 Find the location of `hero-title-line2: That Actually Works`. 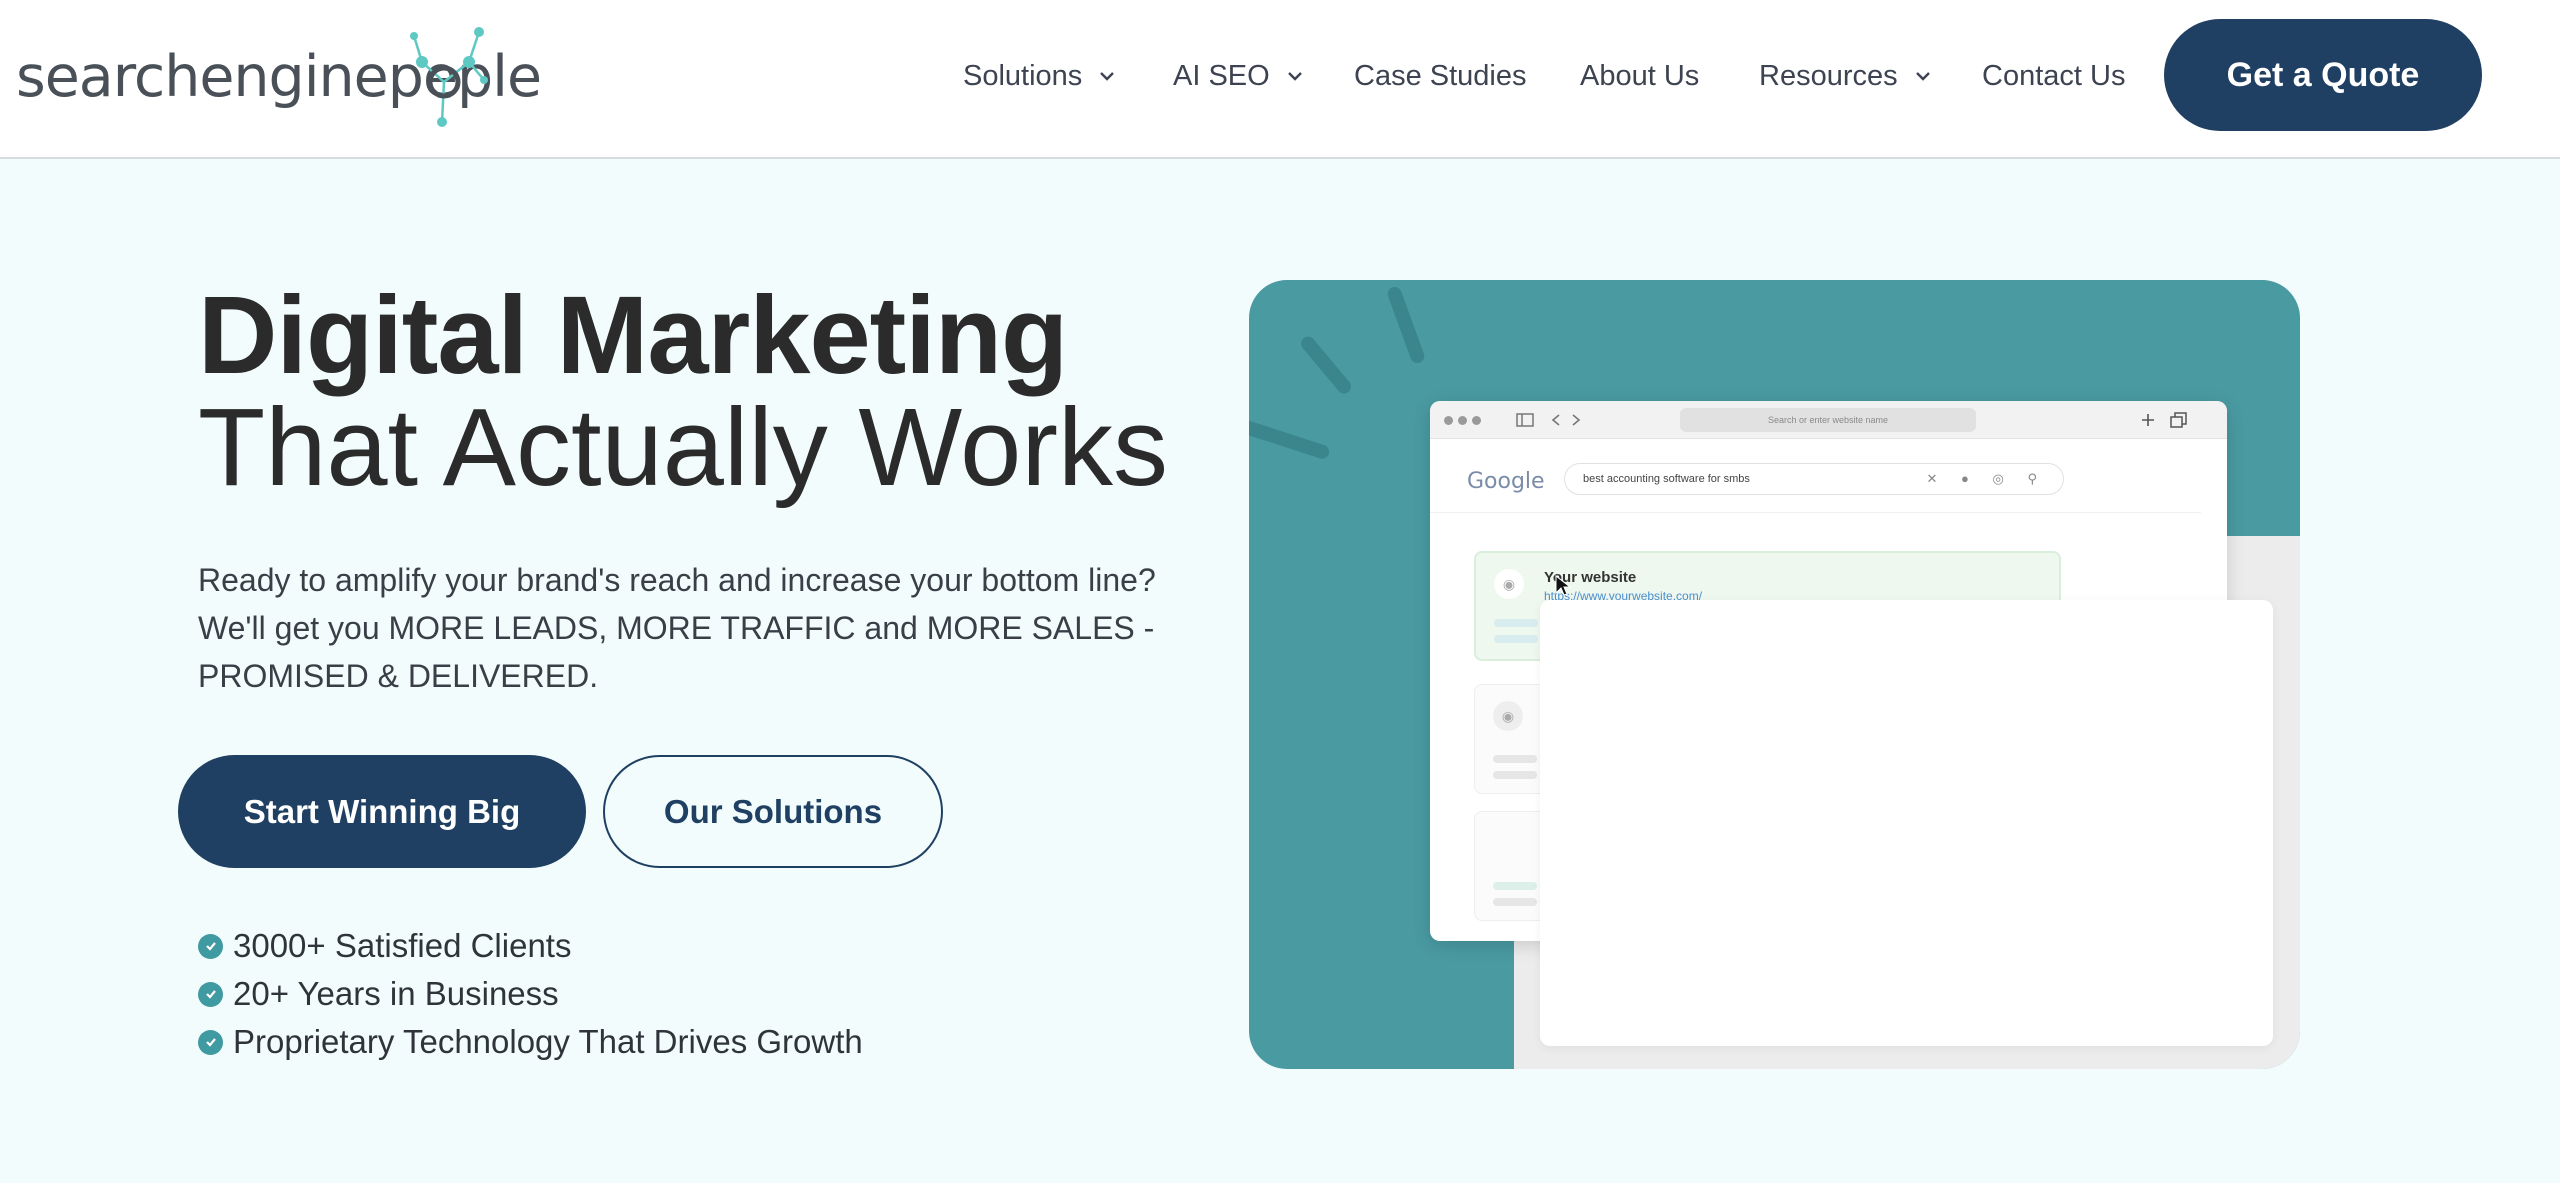

hero-title-line2: That Actually Works is located at coordinates (683, 447).